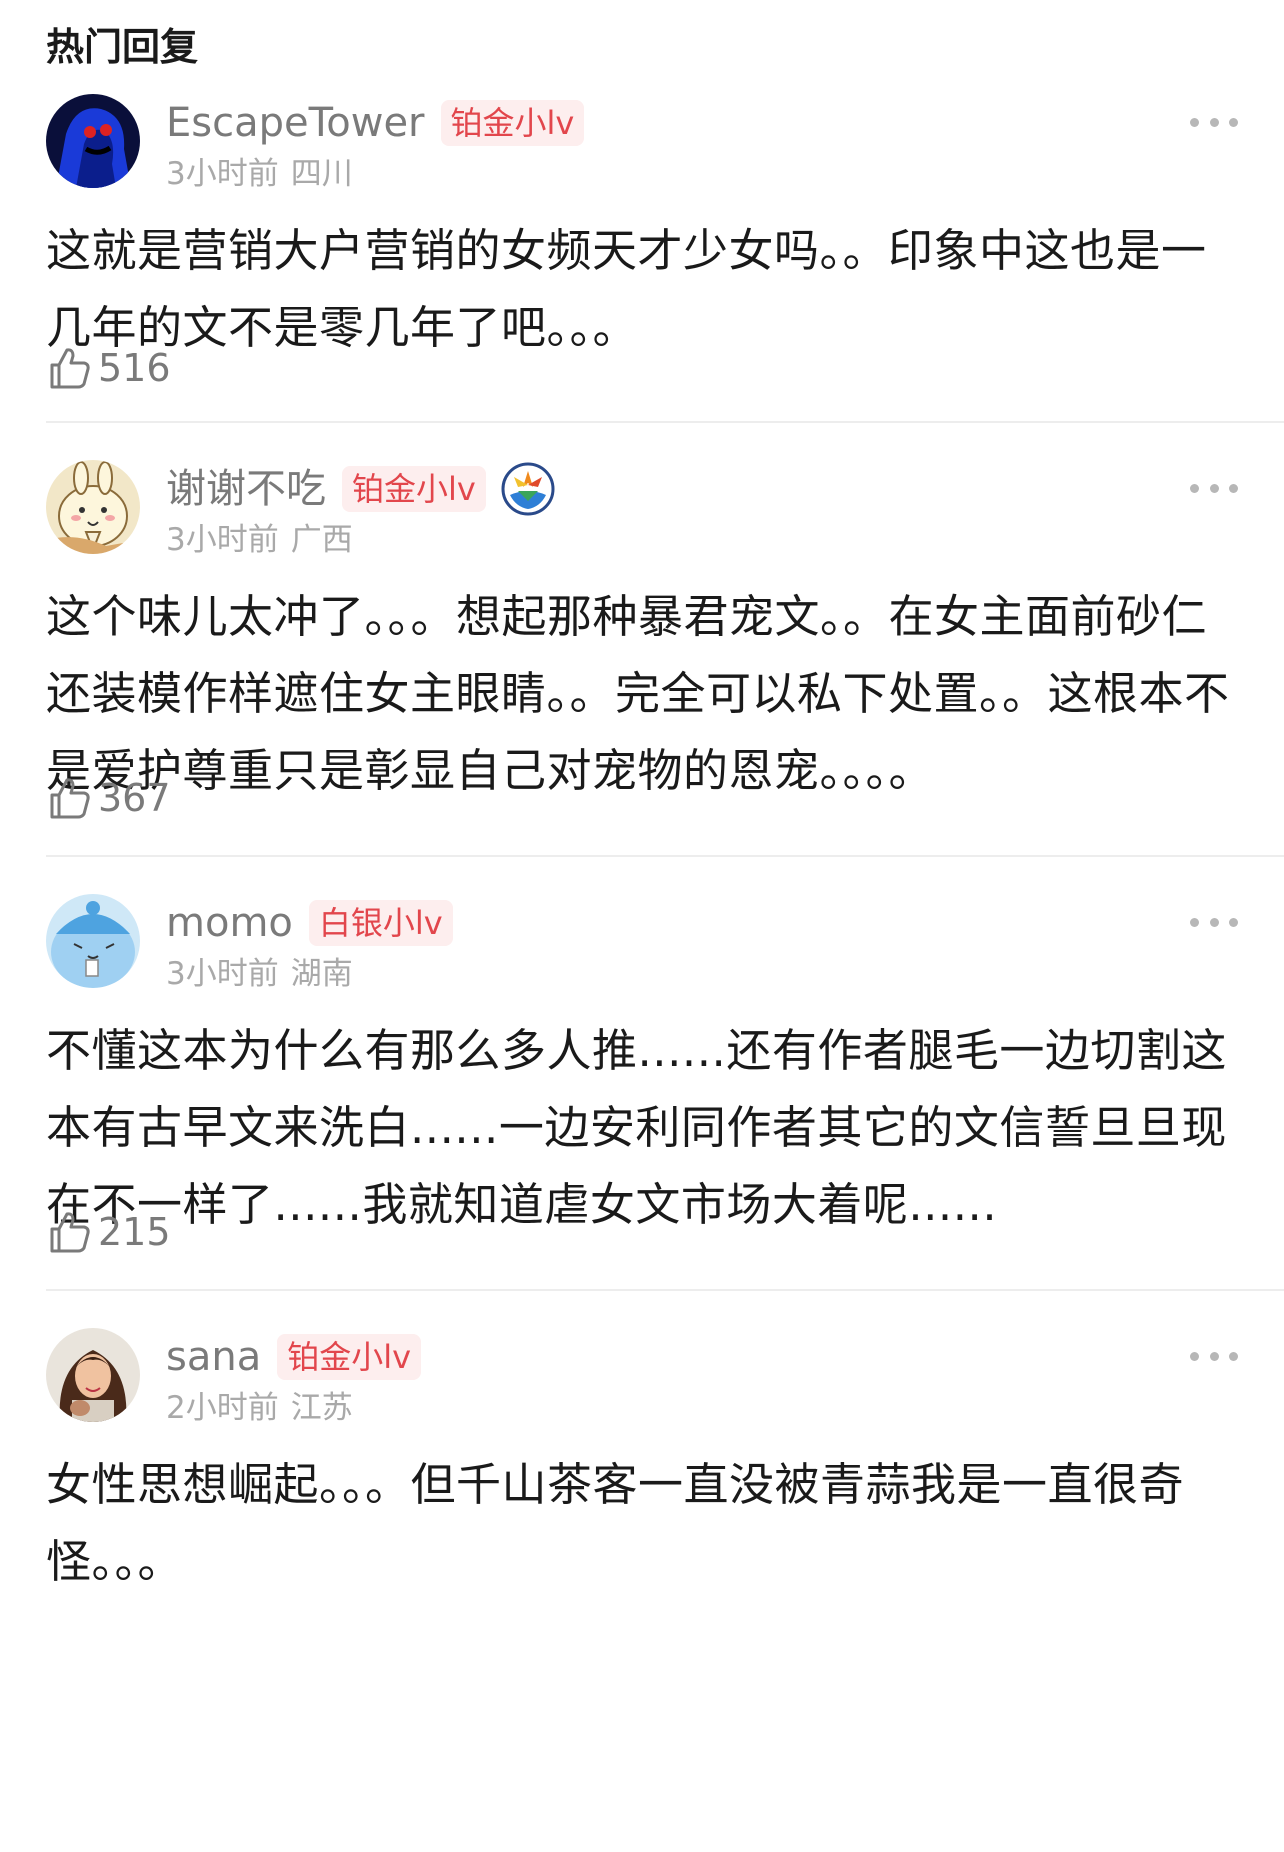 This screenshot has width=1284, height=1852. What do you see at coordinates (134, 798) in the screenshot?
I see `like-count: 367` at bounding box center [134, 798].